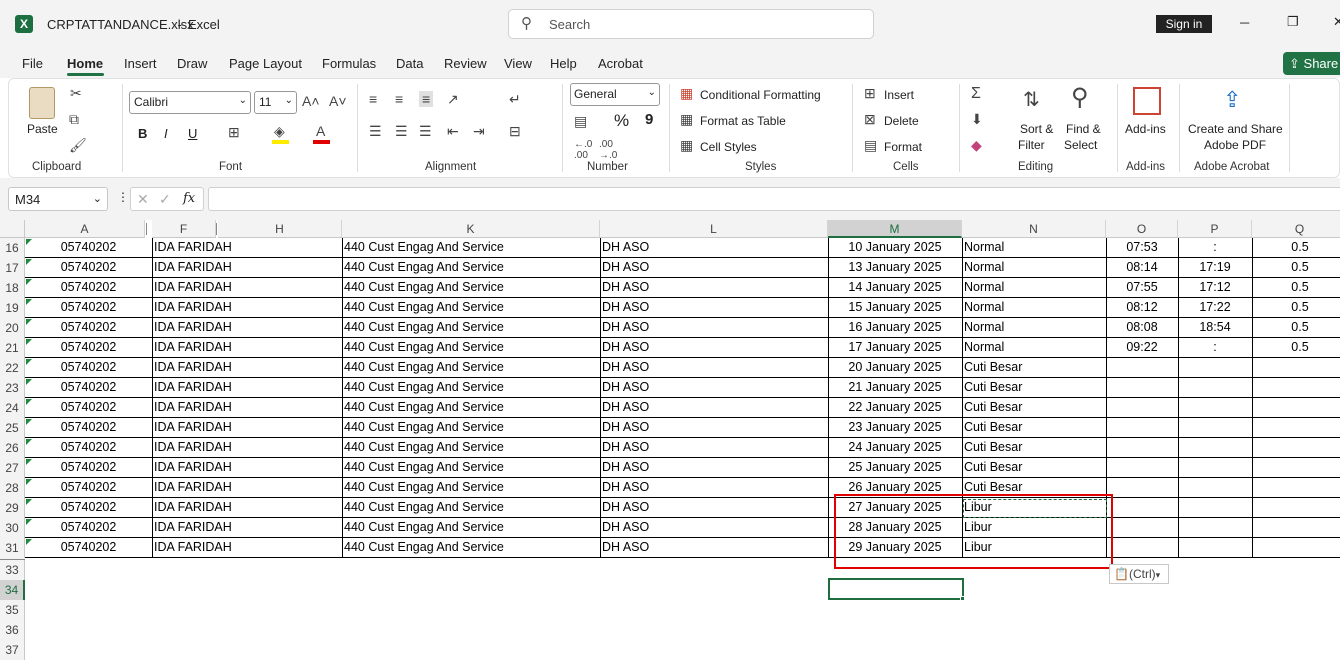 The width and height of the screenshot is (1340, 662). What do you see at coordinates (1142, 268) in the screenshot?
I see `cell-o: 08:14` at bounding box center [1142, 268].